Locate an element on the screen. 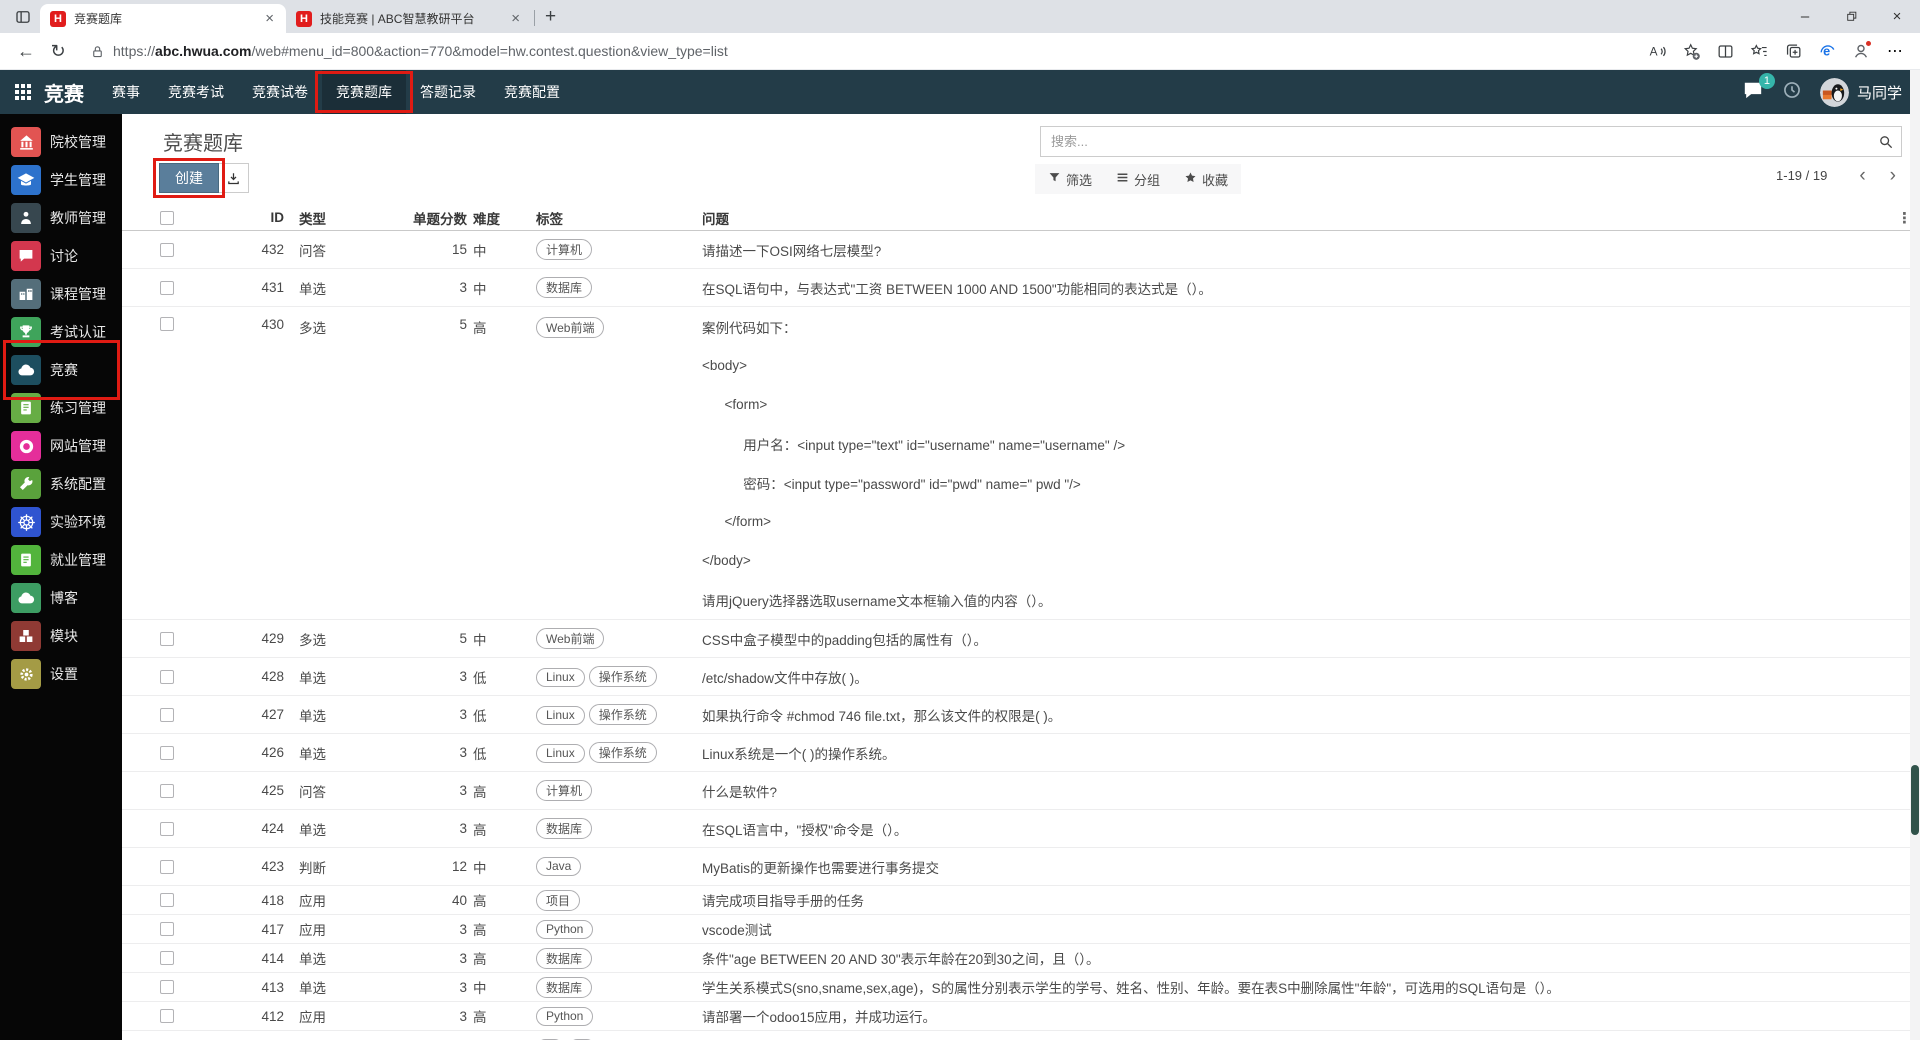  browser-profile-avatar is located at coordinates (1861, 51).